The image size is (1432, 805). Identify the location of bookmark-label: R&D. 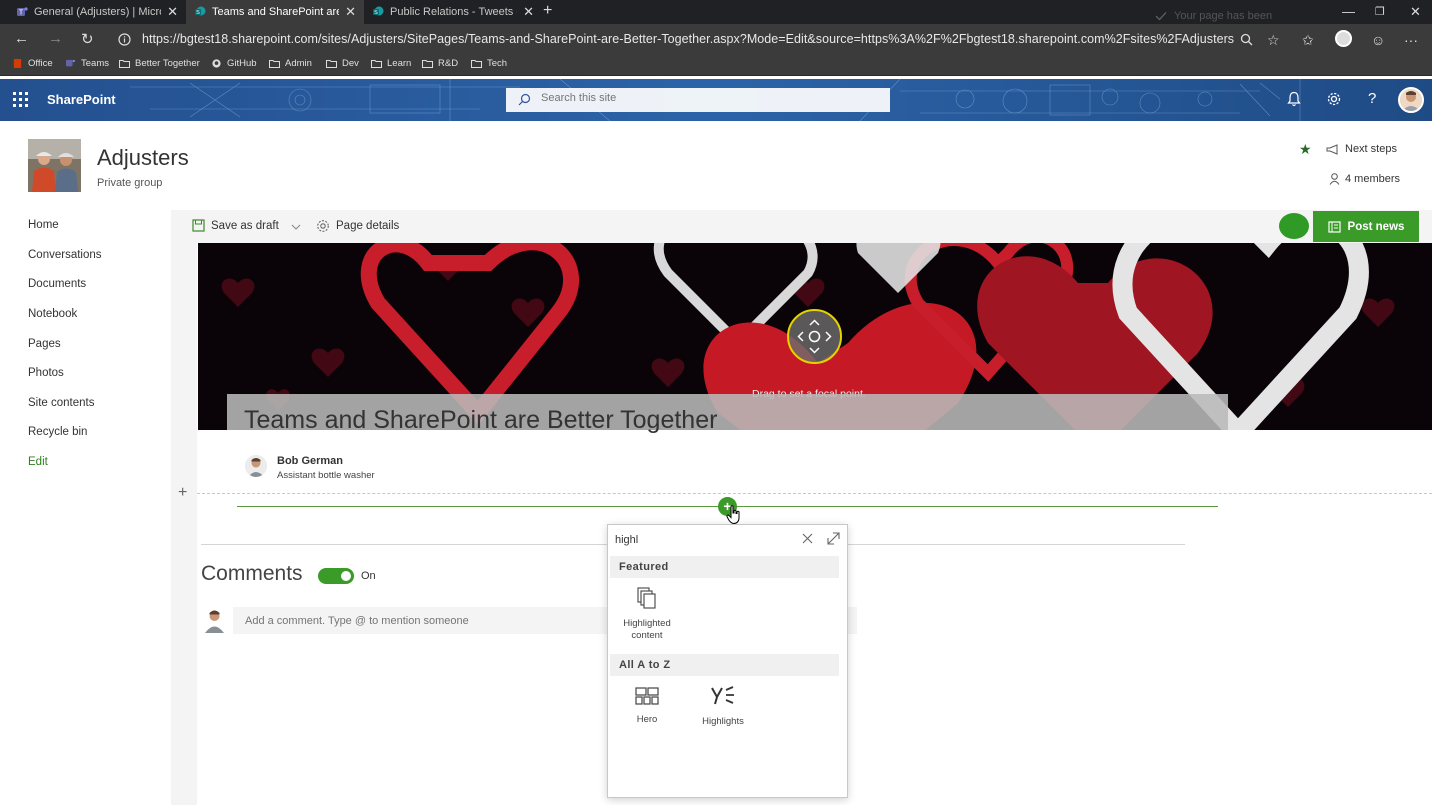
(448, 63).